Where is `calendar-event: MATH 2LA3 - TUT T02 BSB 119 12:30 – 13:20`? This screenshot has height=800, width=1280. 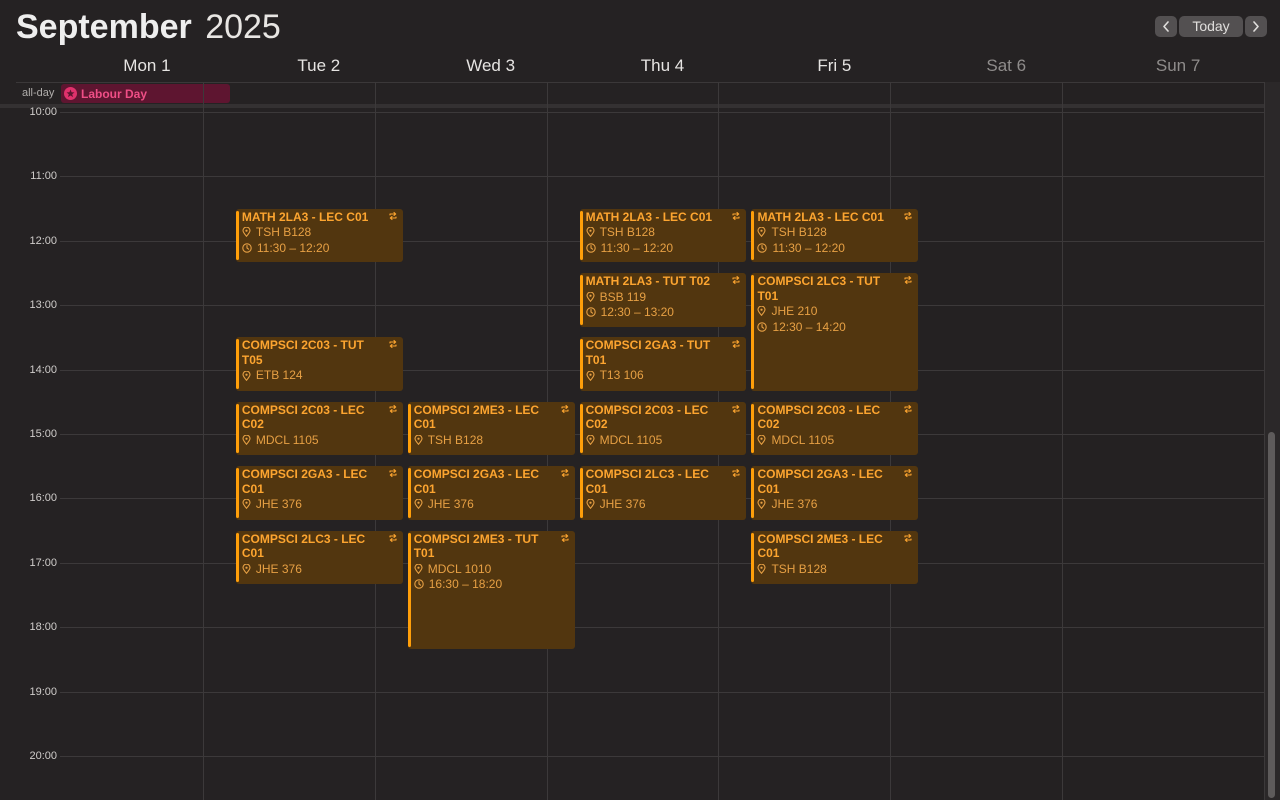 calendar-event: MATH 2LA3 - TUT T02 BSB 119 12:30 – 13:20 is located at coordinates (663, 300).